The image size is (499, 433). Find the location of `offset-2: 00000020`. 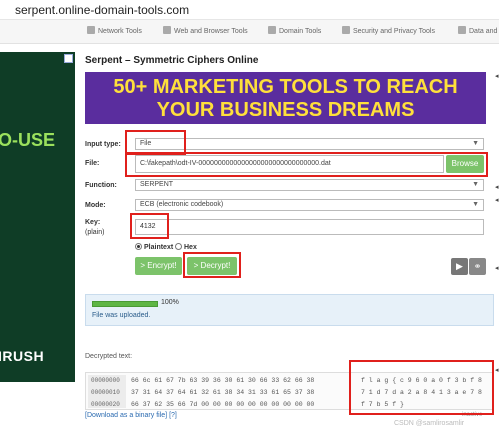

offset-2: 00000020 is located at coordinates (105, 404).